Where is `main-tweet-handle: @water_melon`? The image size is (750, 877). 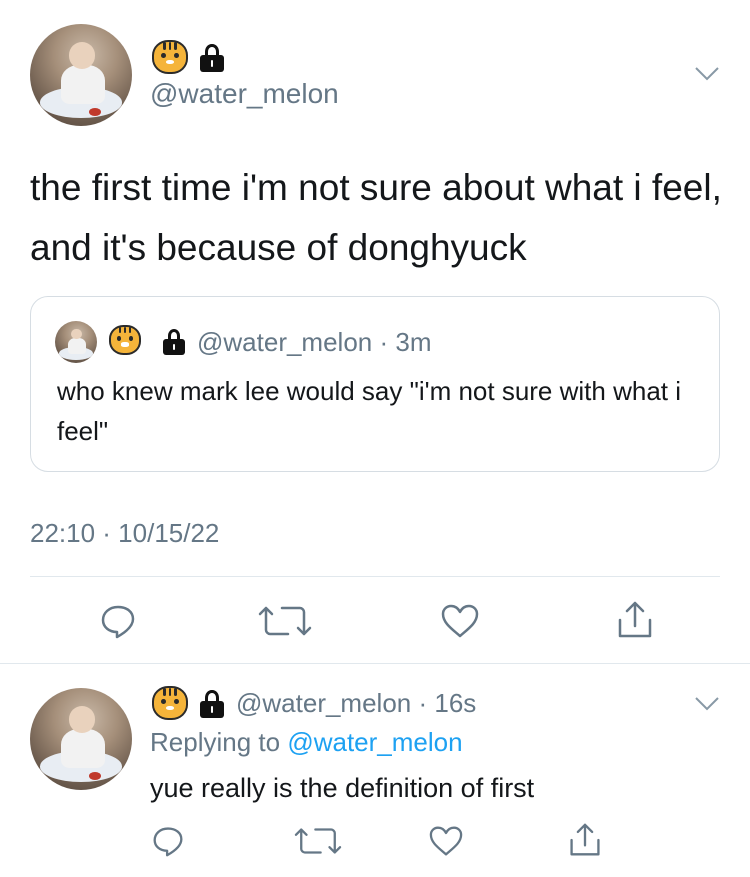
main-tweet-handle: @water_melon is located at coordinates (244, 94).